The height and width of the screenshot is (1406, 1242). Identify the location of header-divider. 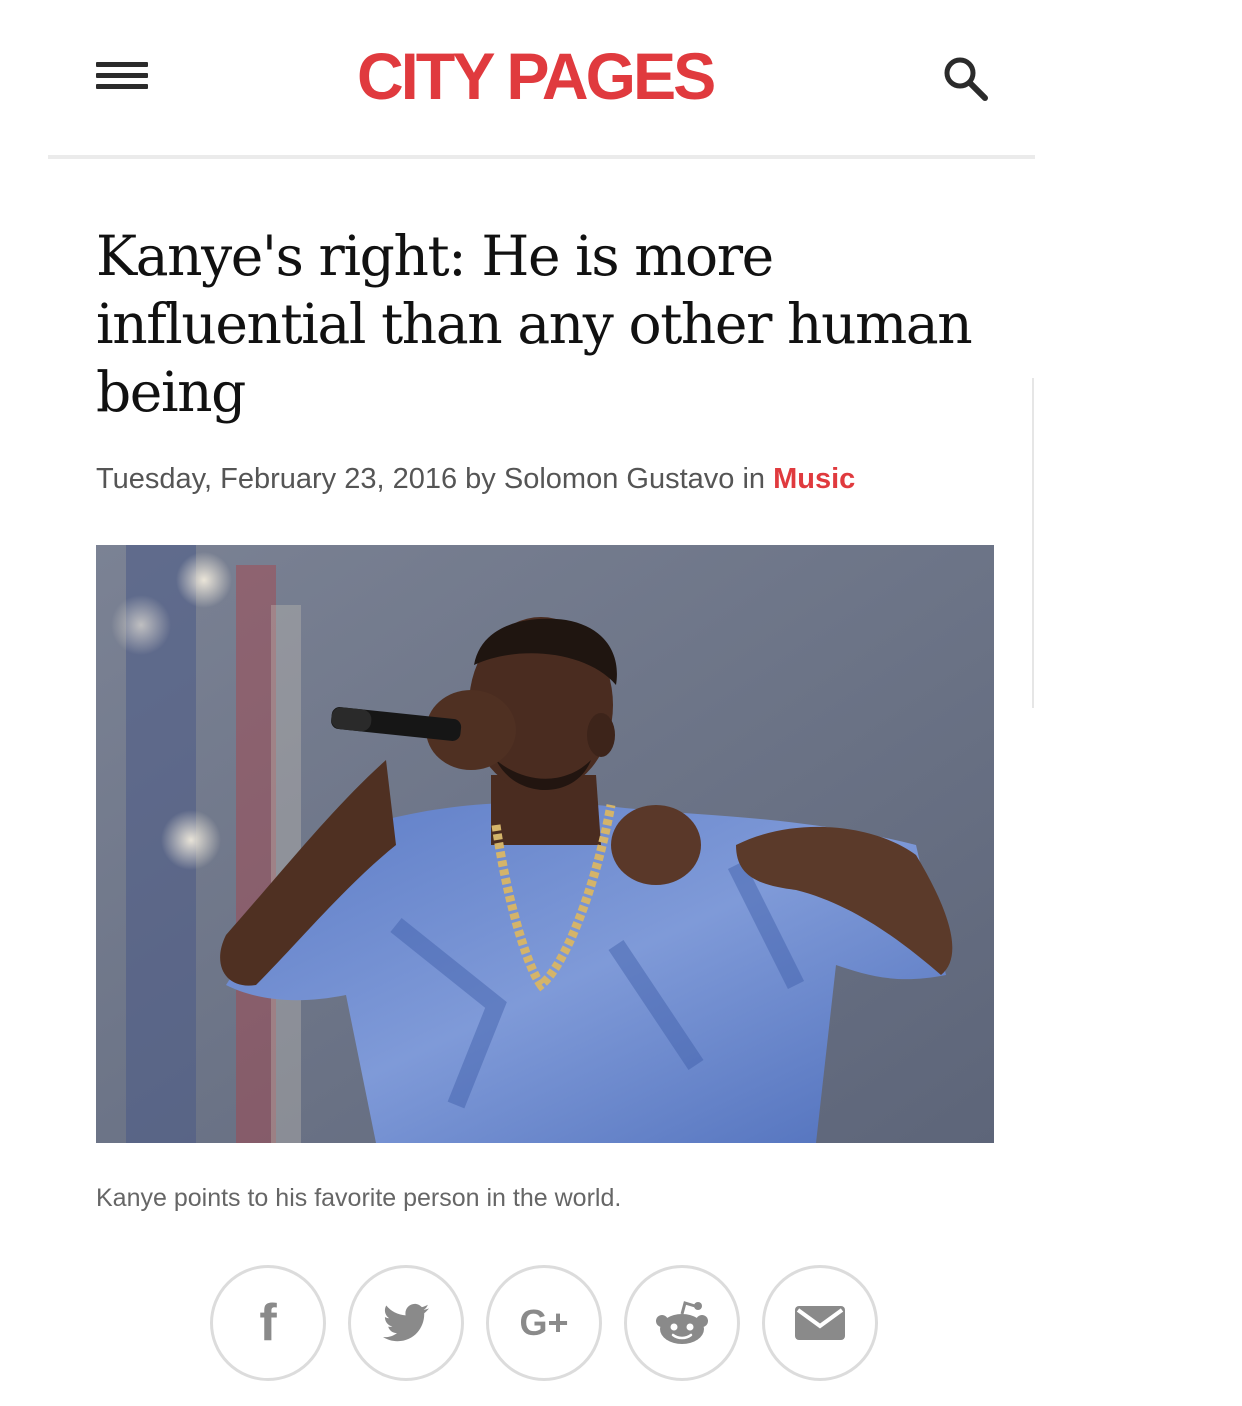
(541, 157).